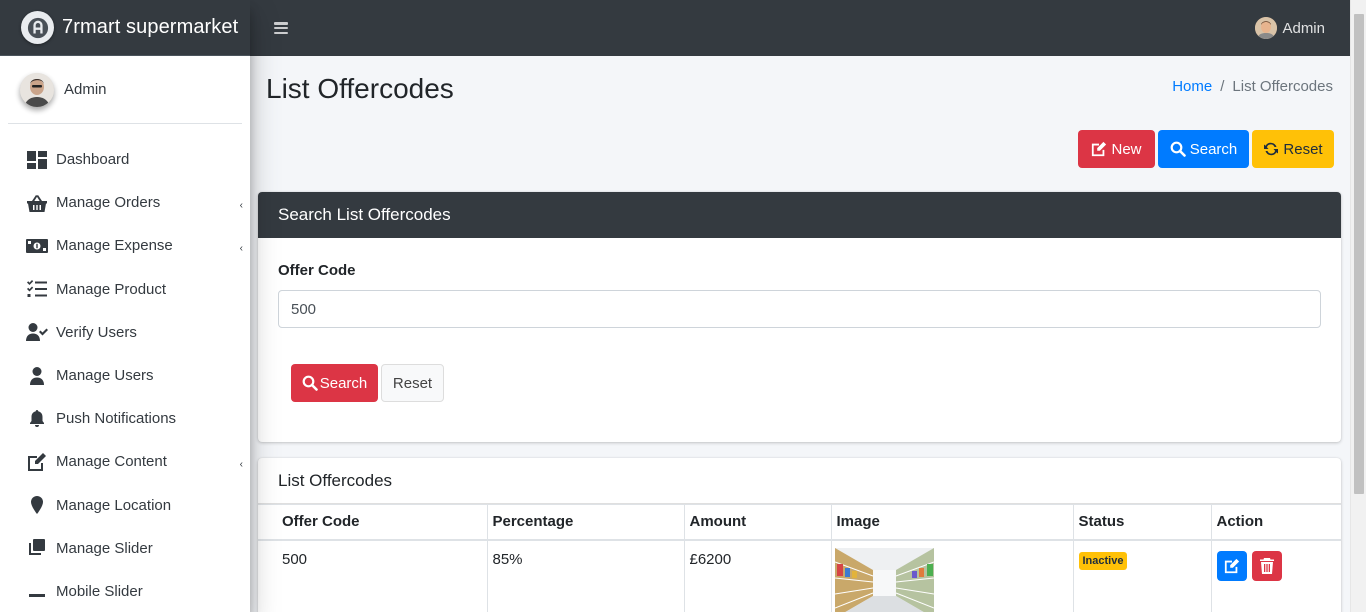 This screenshot has width=1366, height=612. I want to click on delete-row-button, so click(1266, 565).